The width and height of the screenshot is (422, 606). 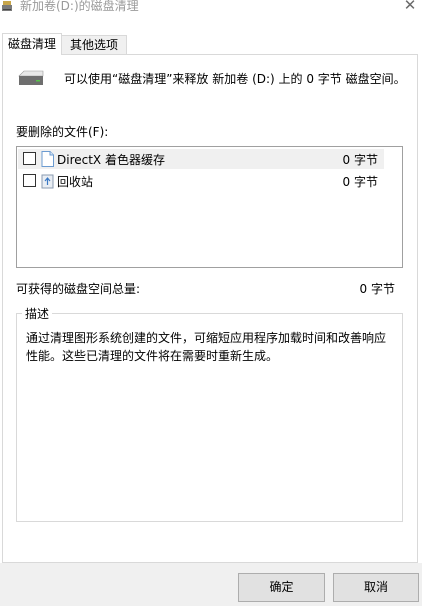 I want to click on title-bar: 新加卷(D:)的磁盘清理 ✕, so click(x=211, y=7).